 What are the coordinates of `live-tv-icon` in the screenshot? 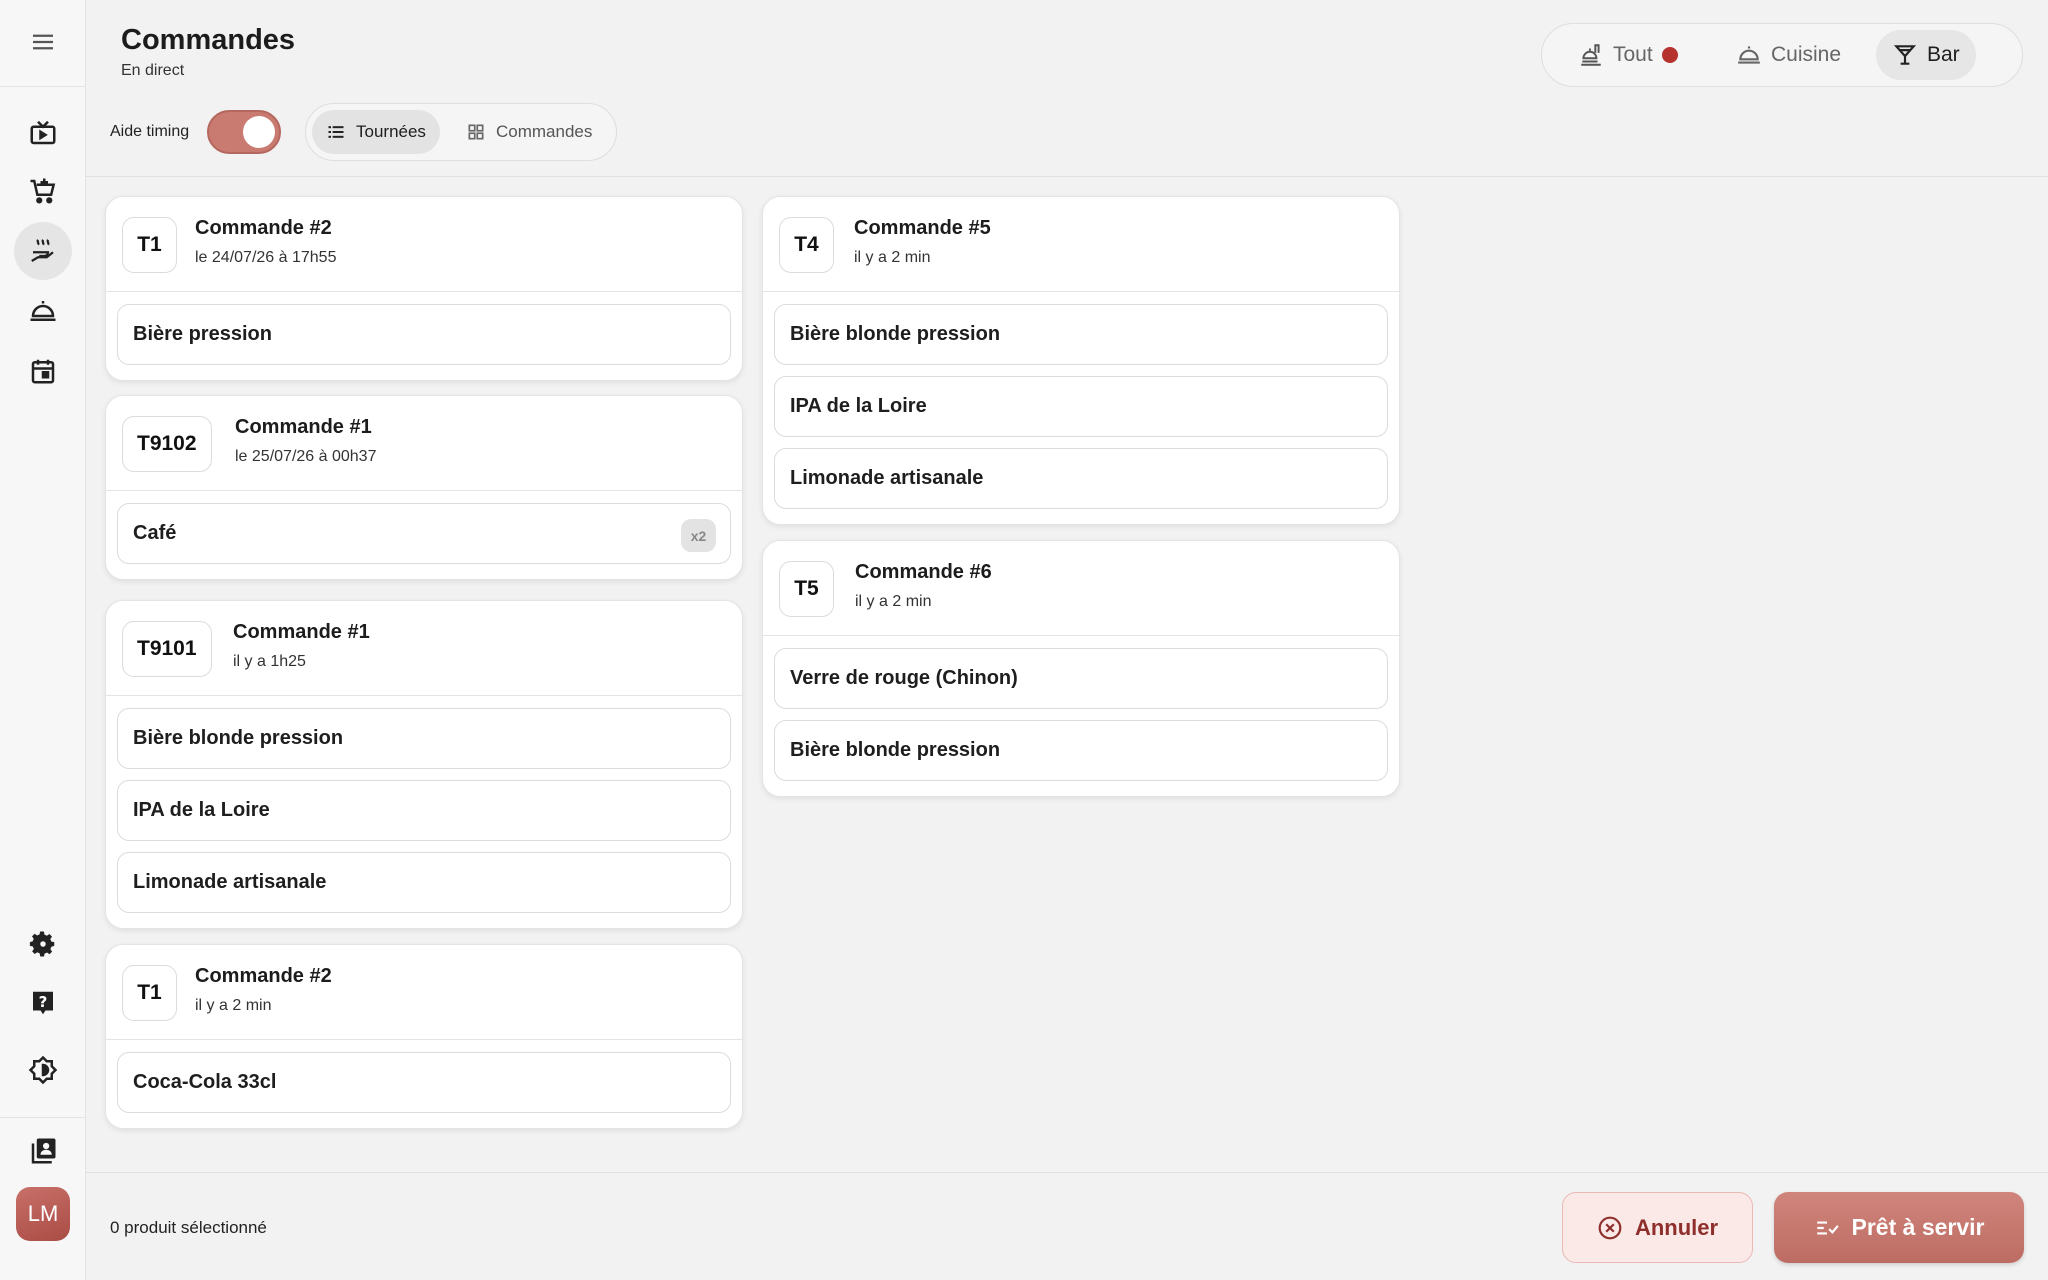 It's located at (43, 133).